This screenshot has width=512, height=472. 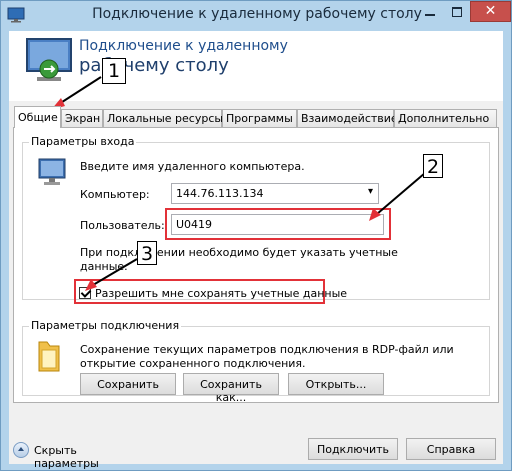 What do you see at coordinates (256, 66) in the screenshot?
I see `dialog-header: Подключение к удаленному рабочему столу` at bounding box center [256, 66].